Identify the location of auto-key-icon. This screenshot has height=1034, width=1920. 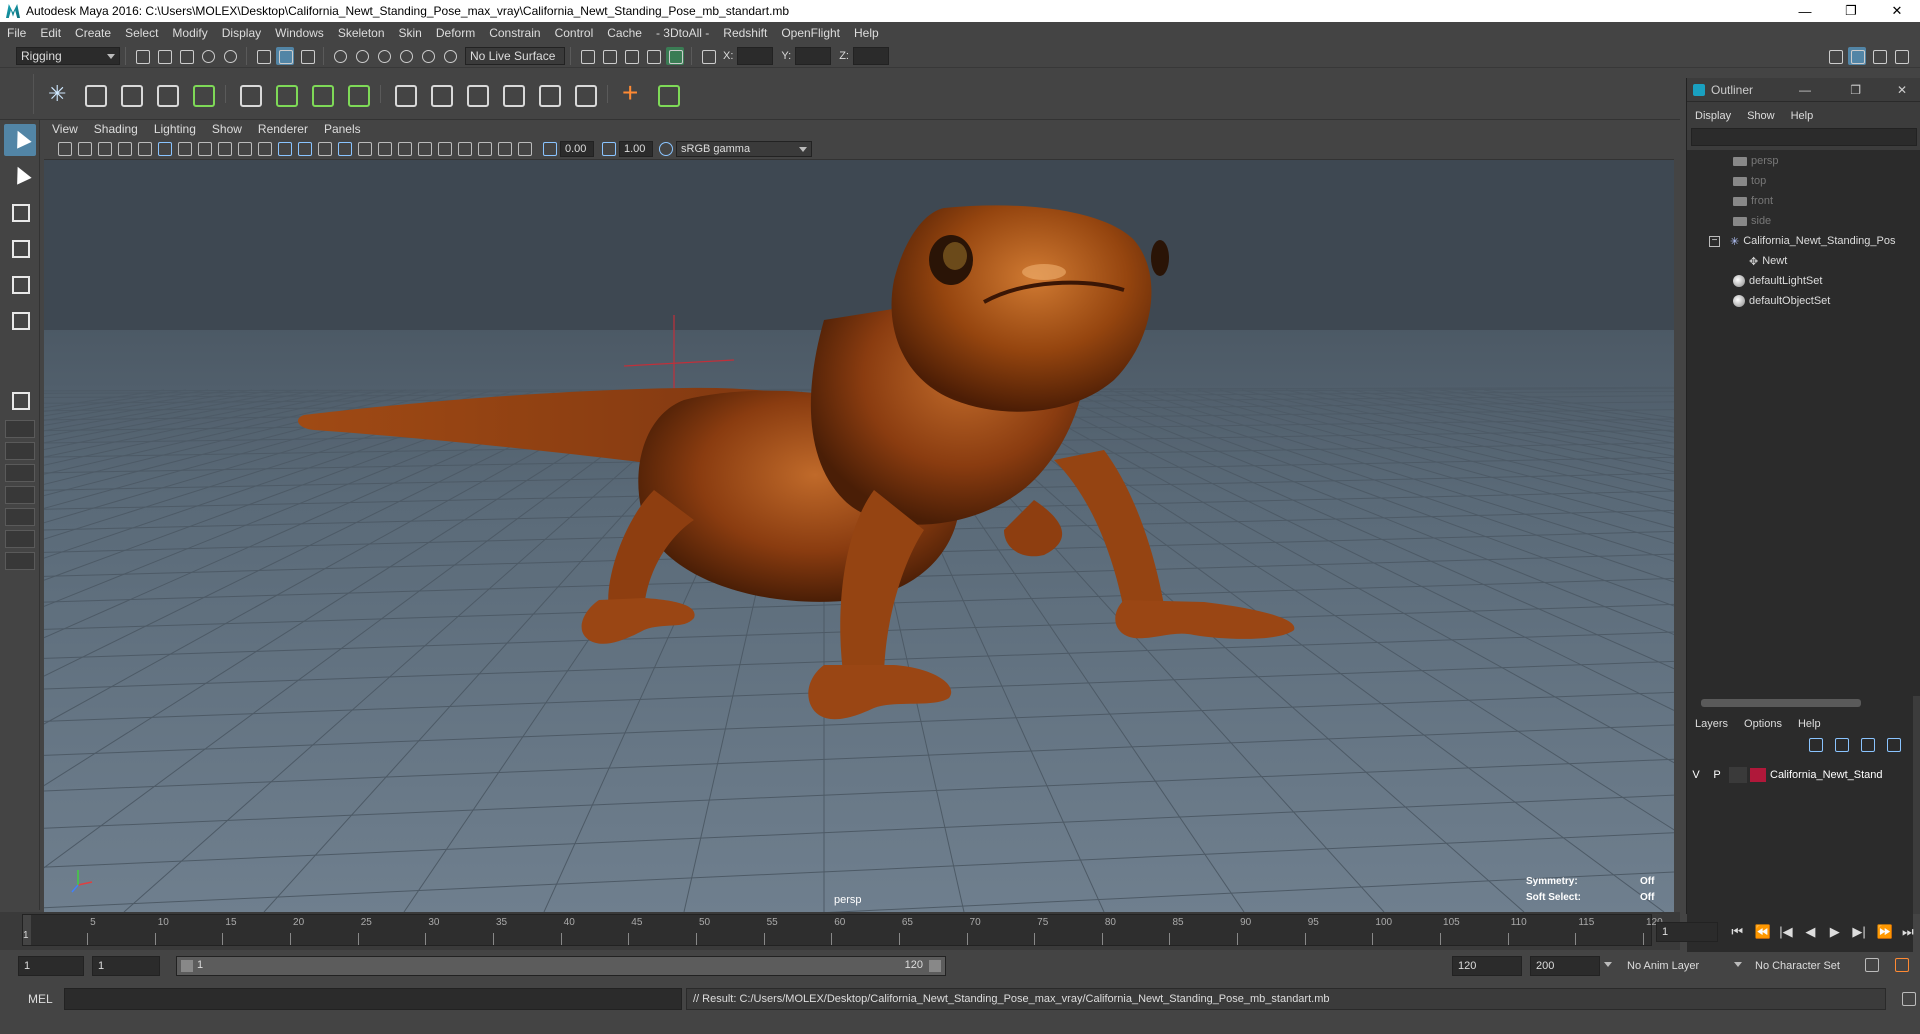
(1872, 965).